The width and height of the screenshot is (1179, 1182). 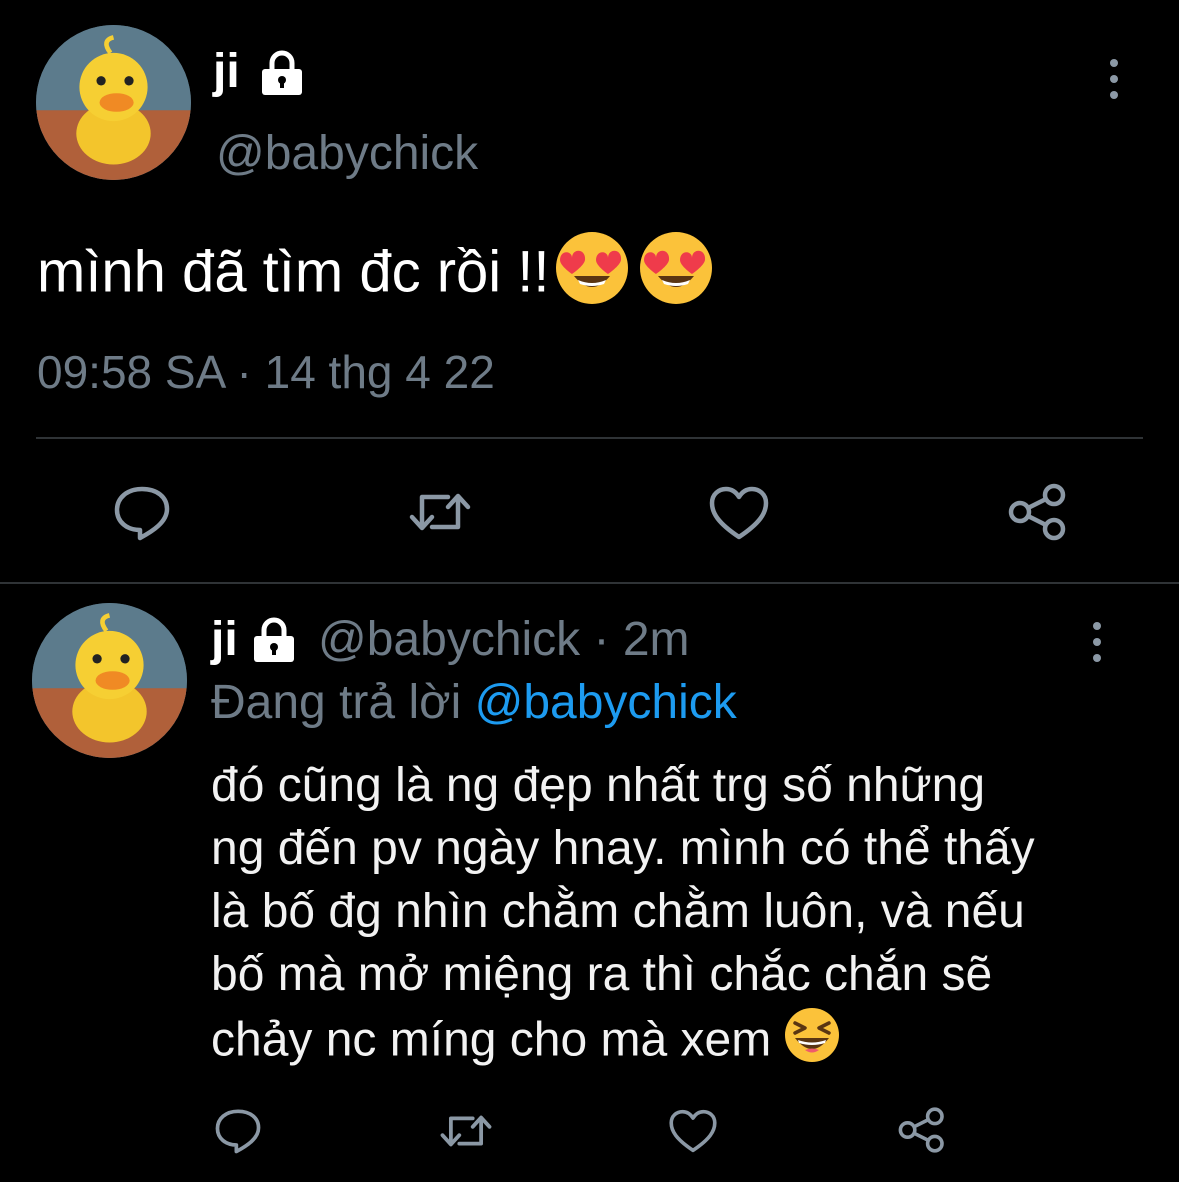 What do you see at coordinates (812, 1043) in the screenshot?
I see `laughing-emoji` at bounding box center [812, 1043].